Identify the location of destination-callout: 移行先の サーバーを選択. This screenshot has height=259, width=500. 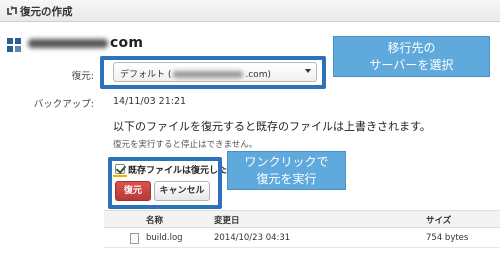
(411, 56).